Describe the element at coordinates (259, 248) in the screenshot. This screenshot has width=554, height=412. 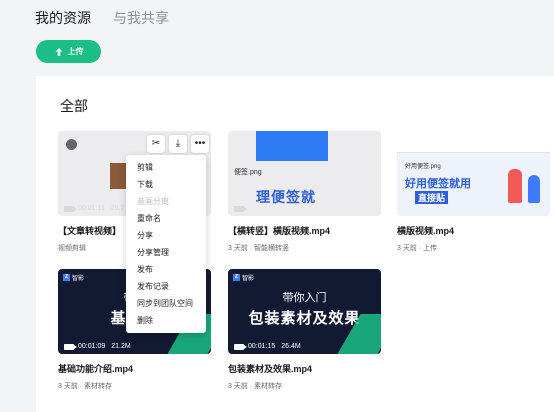
I see `video-meta: 3 天前 · 智能横转竖` at that location.